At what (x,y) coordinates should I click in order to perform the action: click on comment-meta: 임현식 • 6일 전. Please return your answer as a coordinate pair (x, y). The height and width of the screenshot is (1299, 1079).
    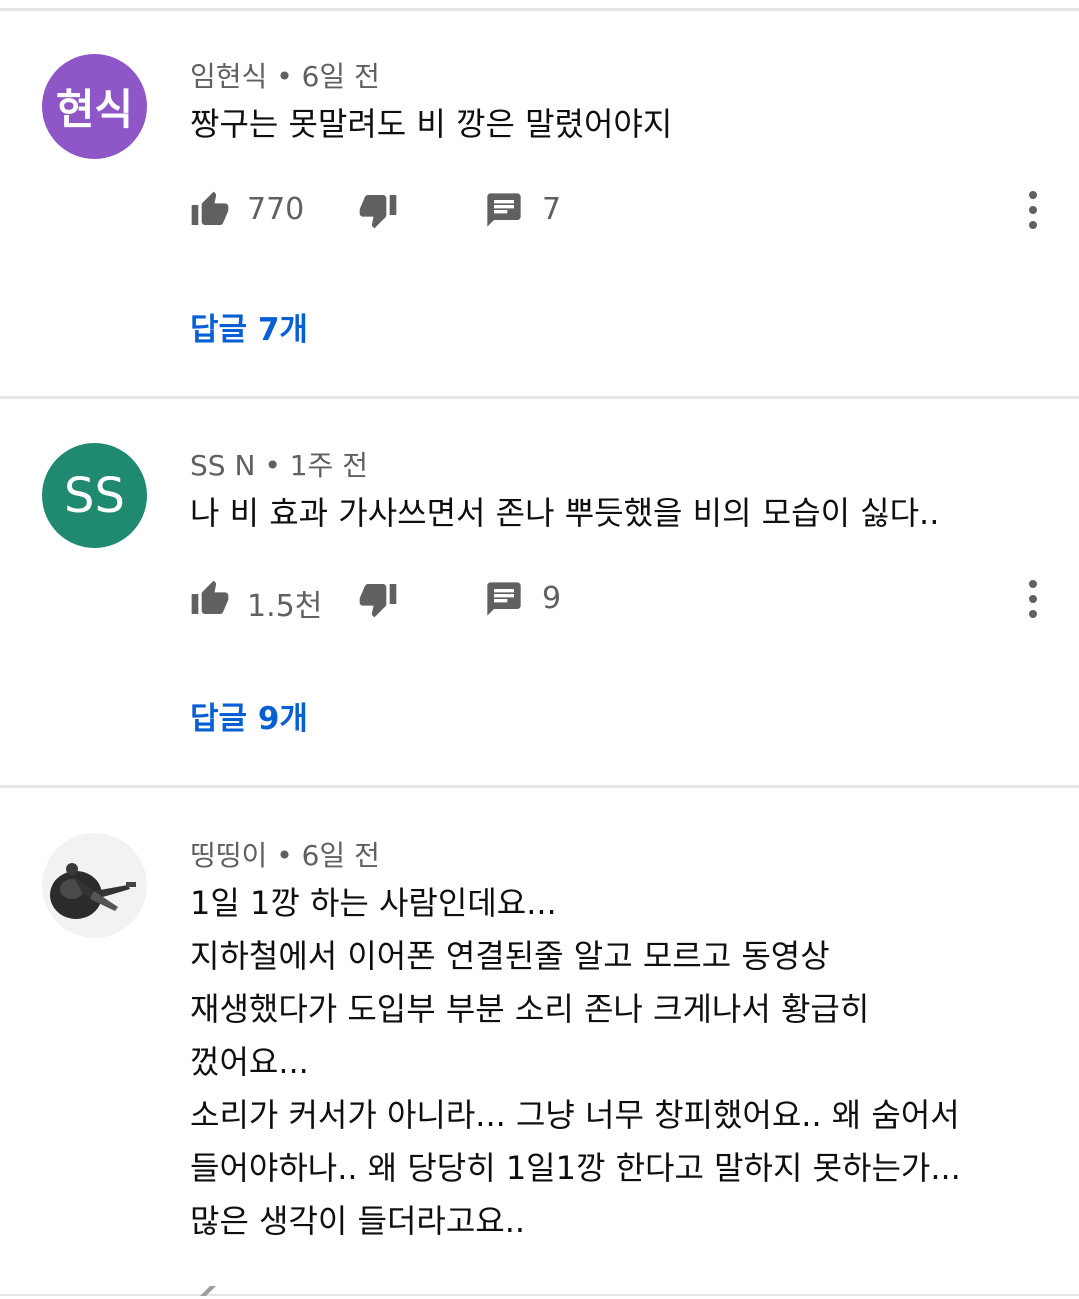
    Looking at the image, I should click on (285, 75).